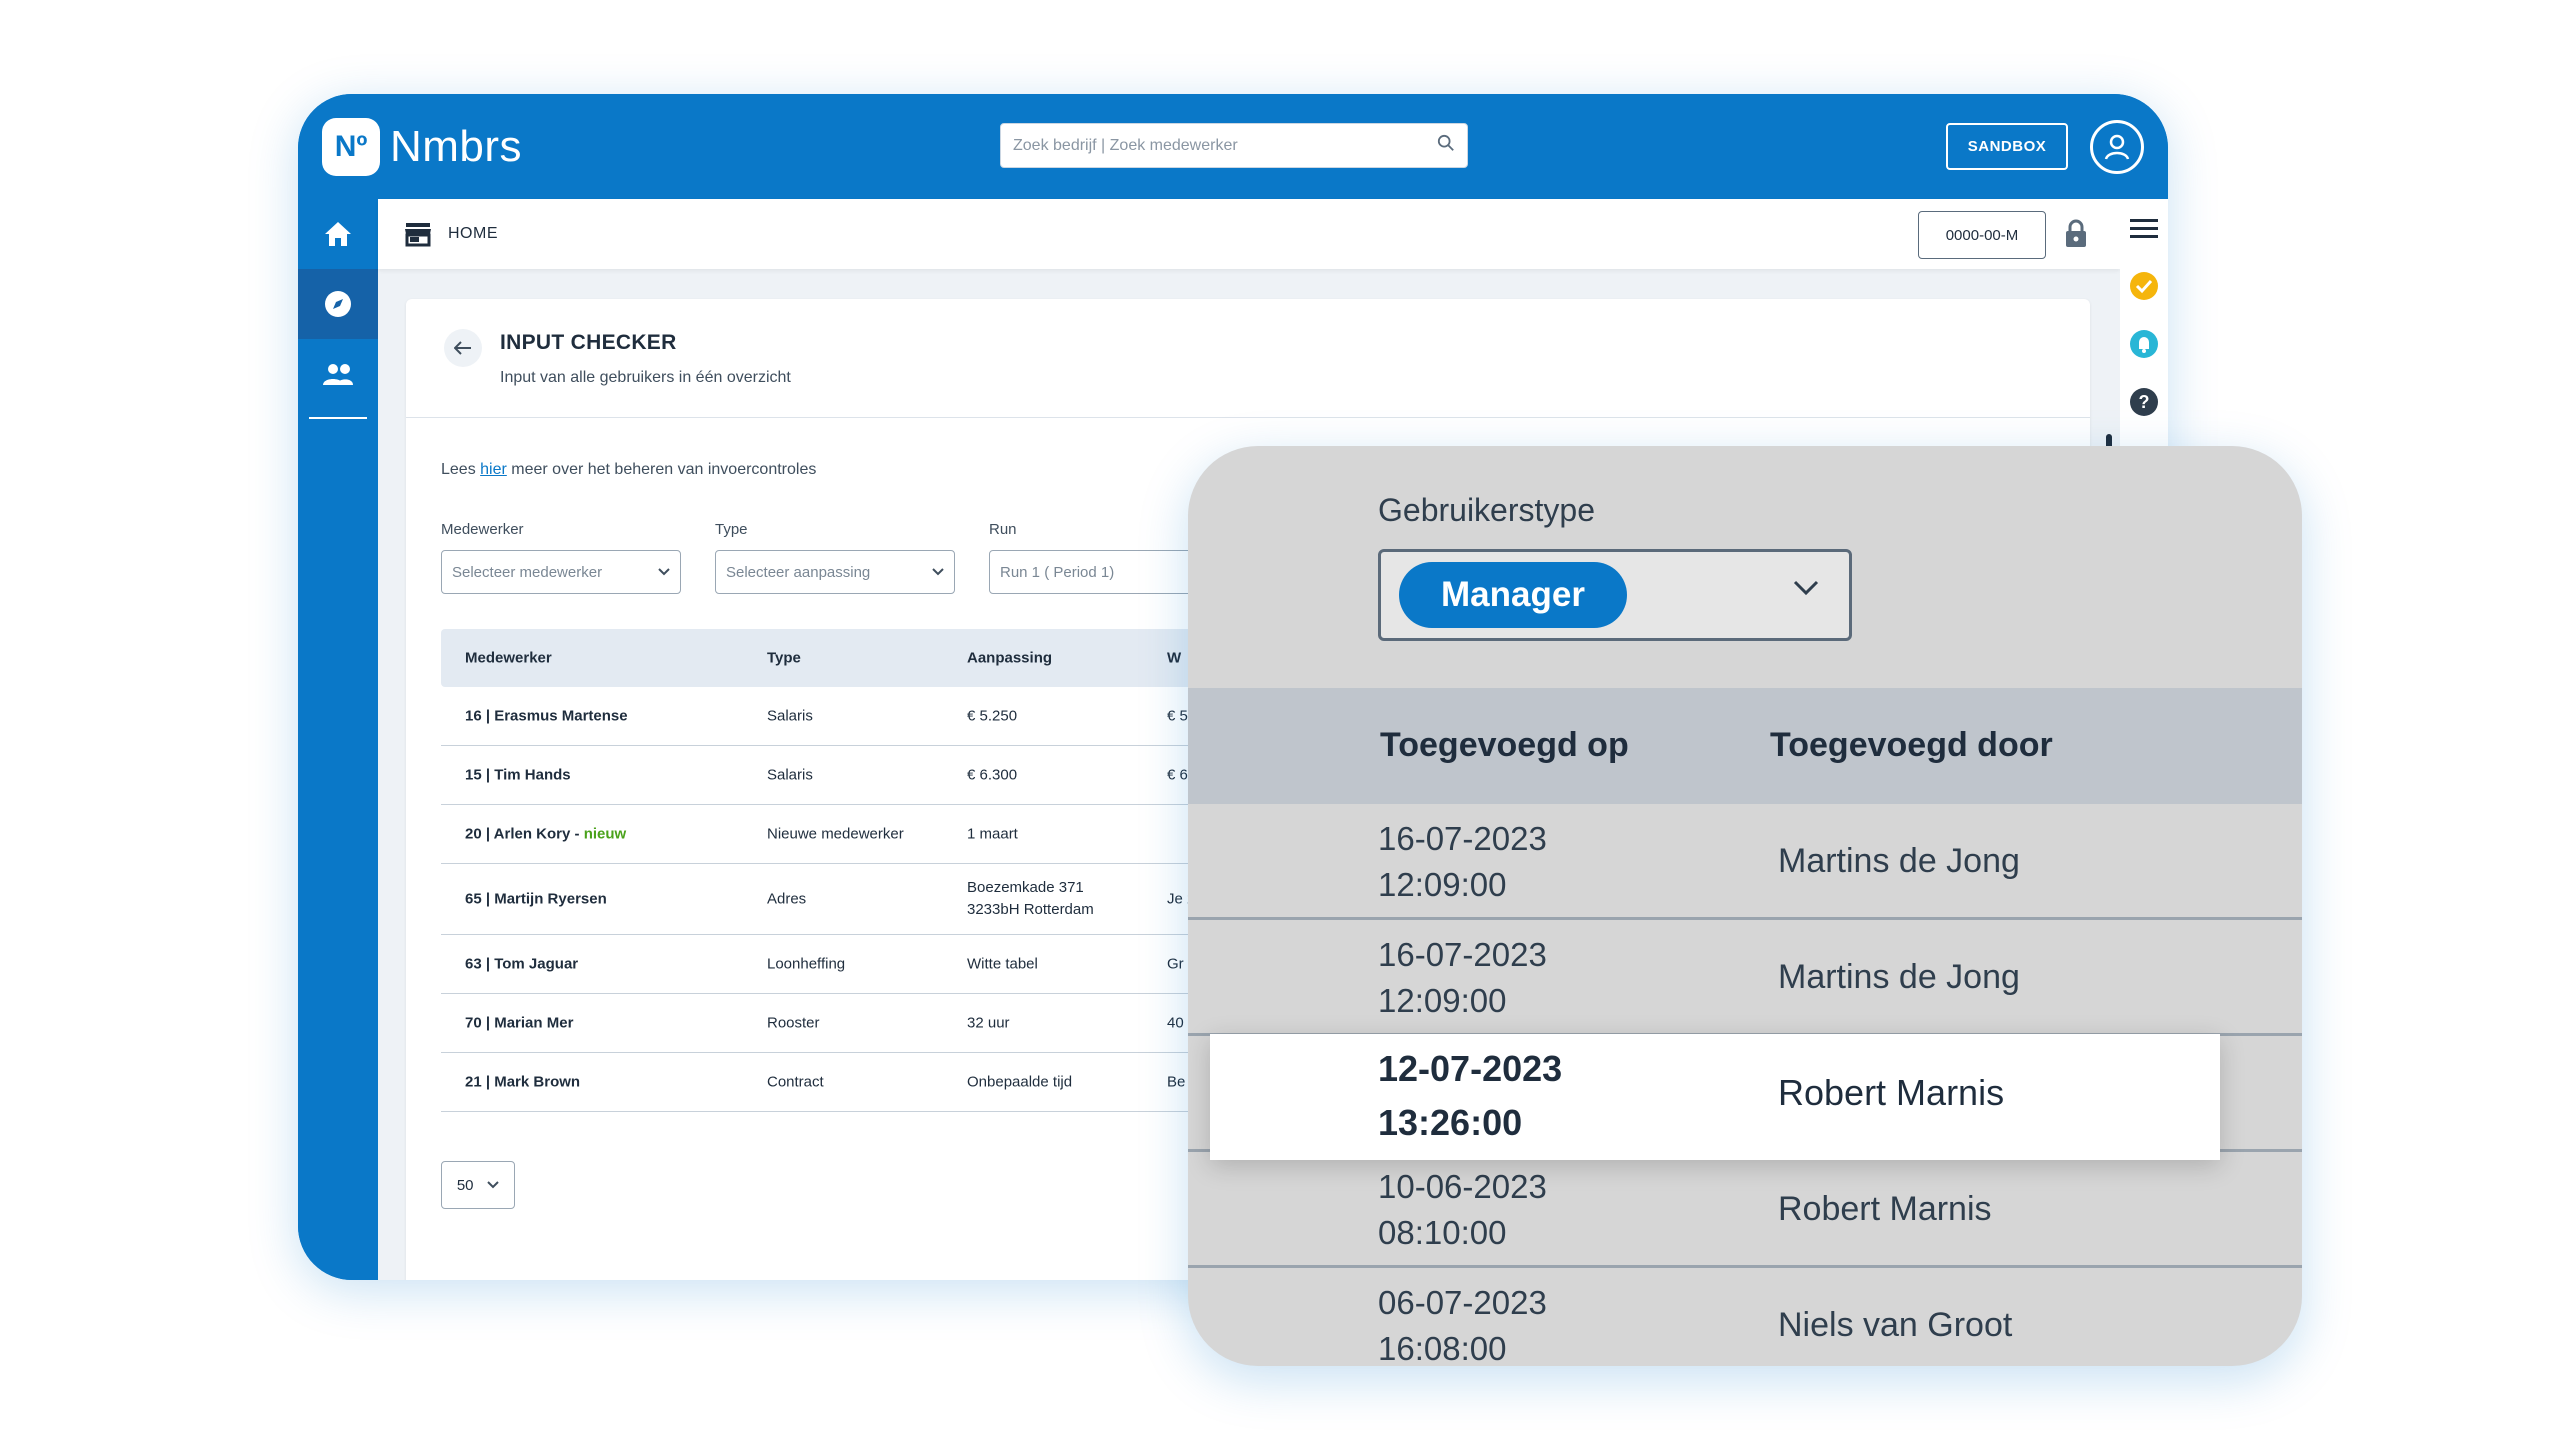 Image resolution: width=2560 pixels, height=1440 pixels. What do you see at coordinates (795, 1082) in the screenshot?
I see `cell-type: Contract` at bounding box center [795, 1082].